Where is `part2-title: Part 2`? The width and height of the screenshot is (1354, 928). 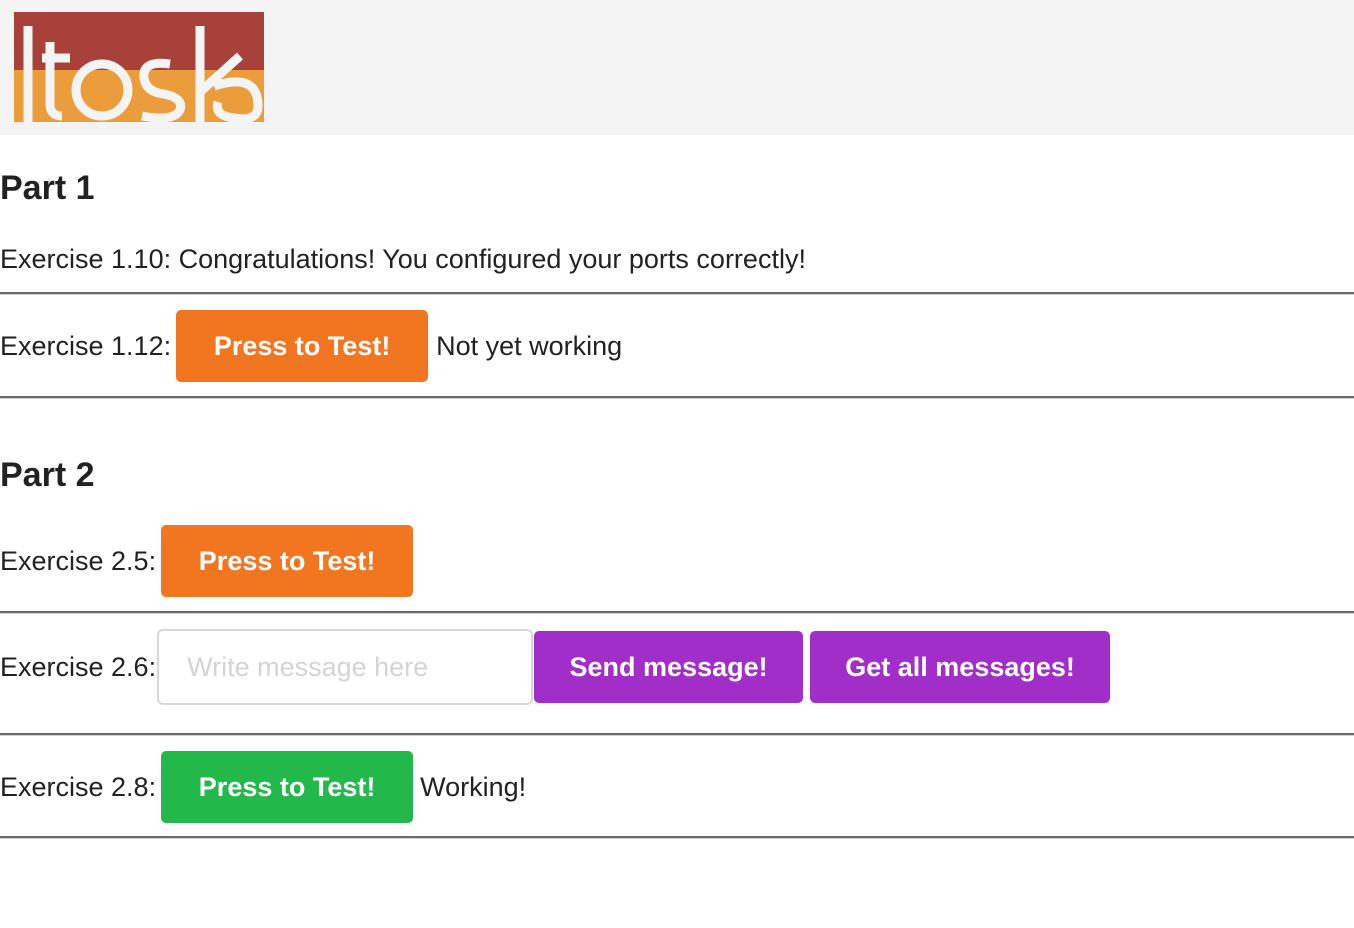 part2-title: Part 2 is located at coordinates (47, 475).